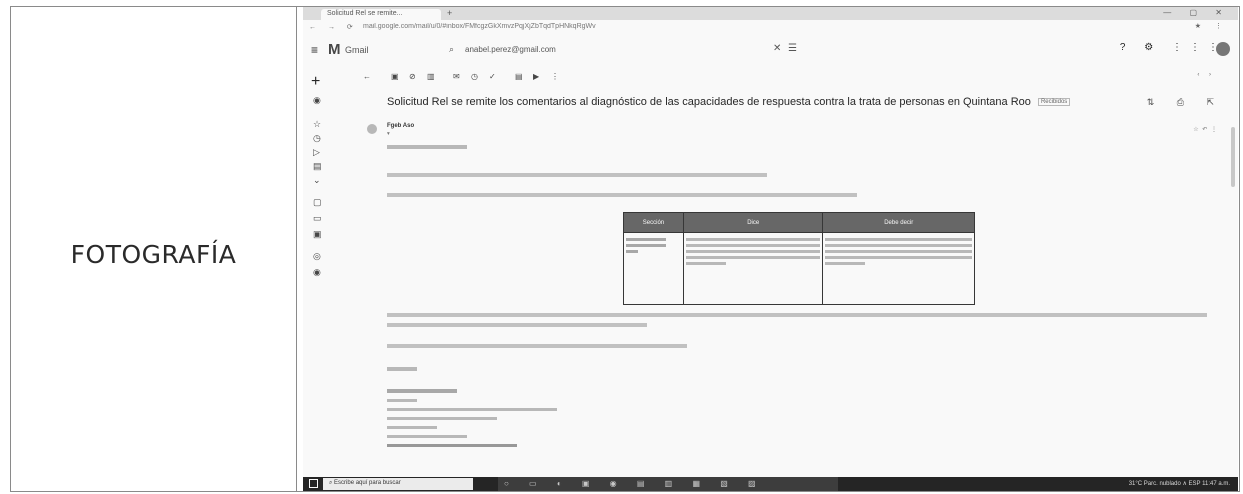  I want to click on rooms-icon: ◉, so click(317, 272).